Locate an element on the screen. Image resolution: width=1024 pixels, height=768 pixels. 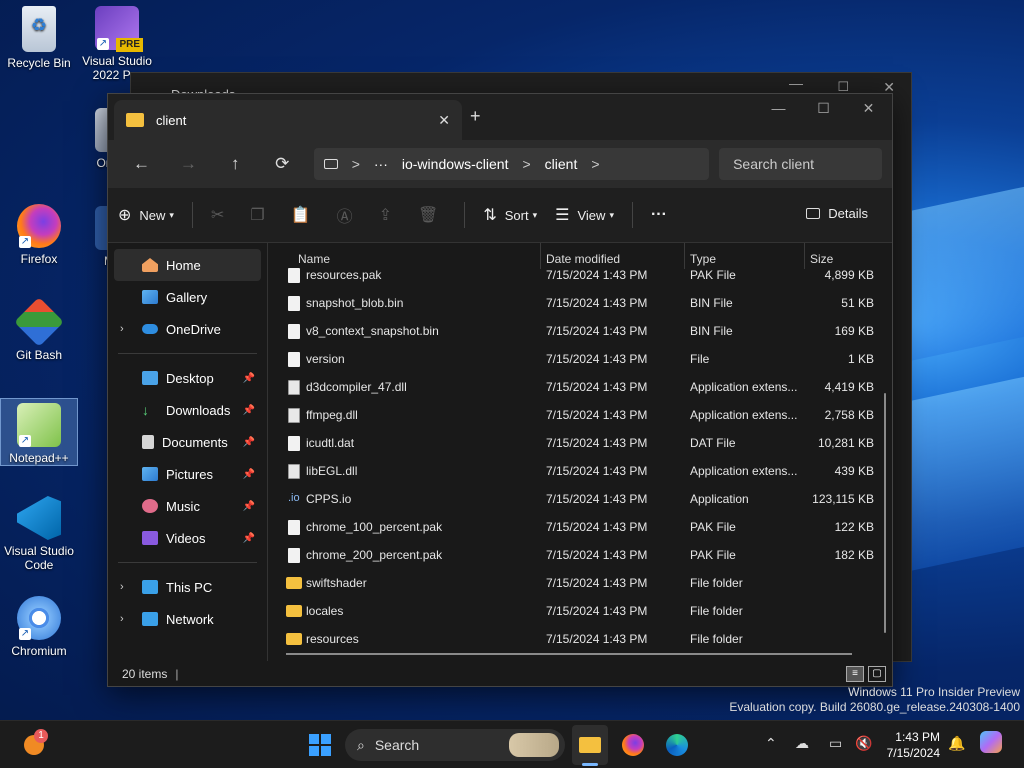
desktop-icon-chromium: ↗ Chromium is located at coordinates (39, 627).